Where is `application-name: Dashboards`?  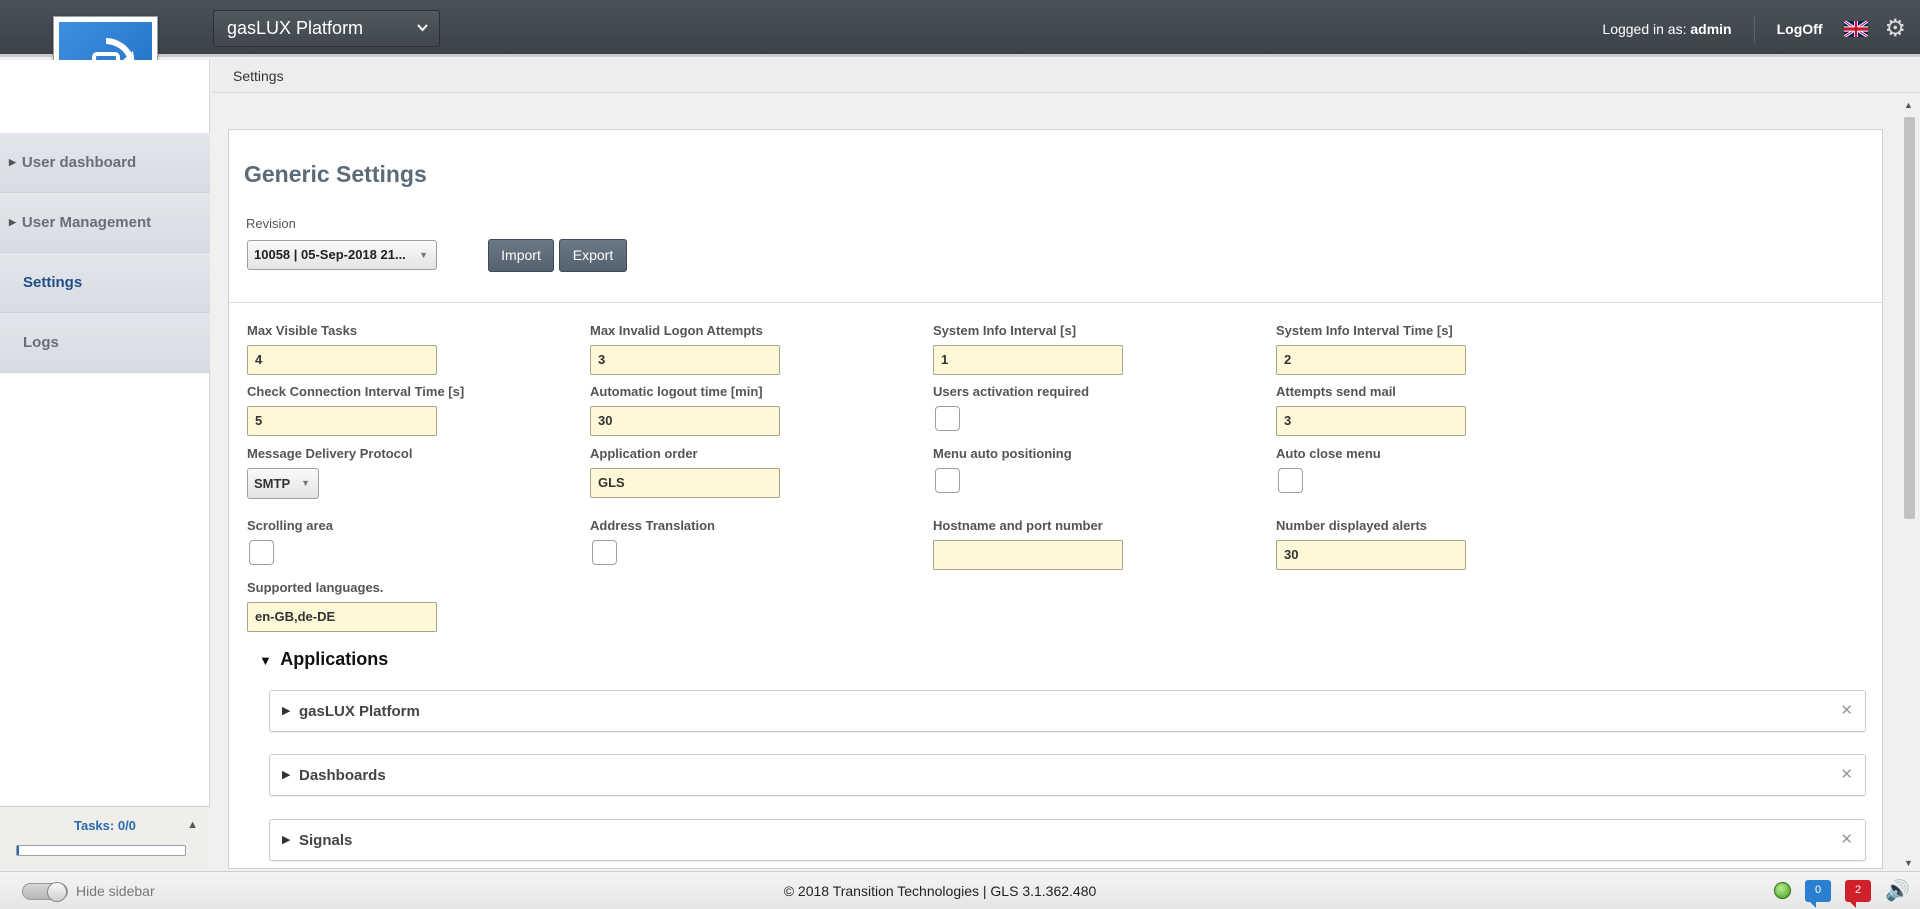
application-name: Dashboards is located at coordinates (342, 775).